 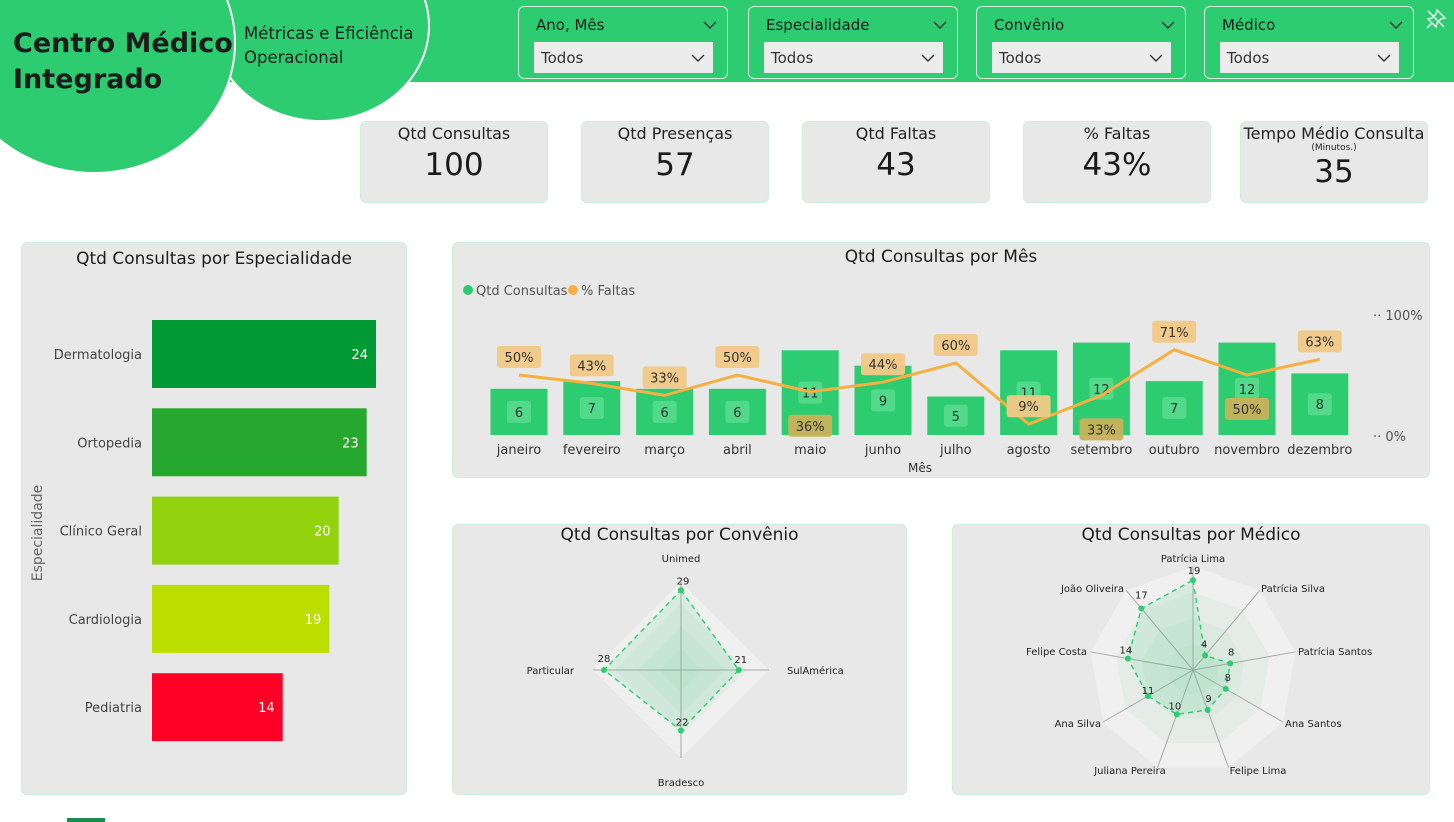 I want to click on x-tick-label: julho, so click(x=955, y=450).